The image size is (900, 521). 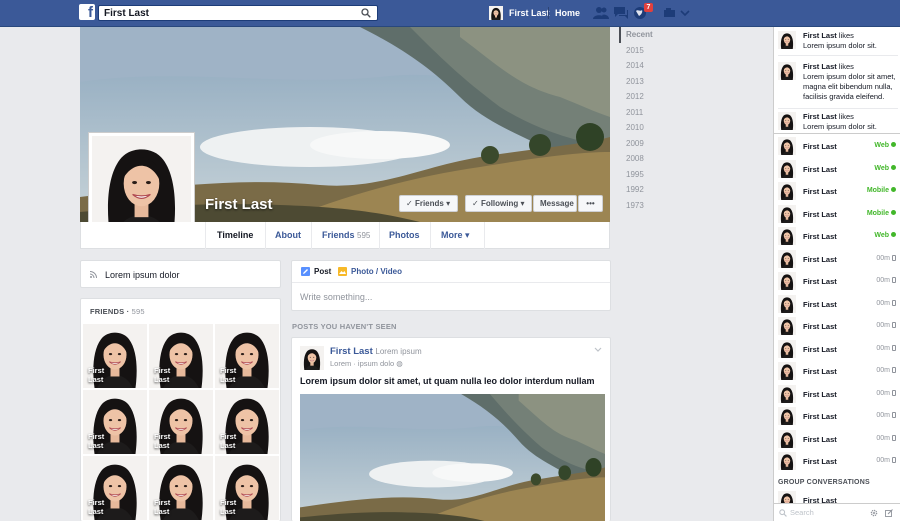 I want to click on year-link: 1992, so click(x=649, y=190).